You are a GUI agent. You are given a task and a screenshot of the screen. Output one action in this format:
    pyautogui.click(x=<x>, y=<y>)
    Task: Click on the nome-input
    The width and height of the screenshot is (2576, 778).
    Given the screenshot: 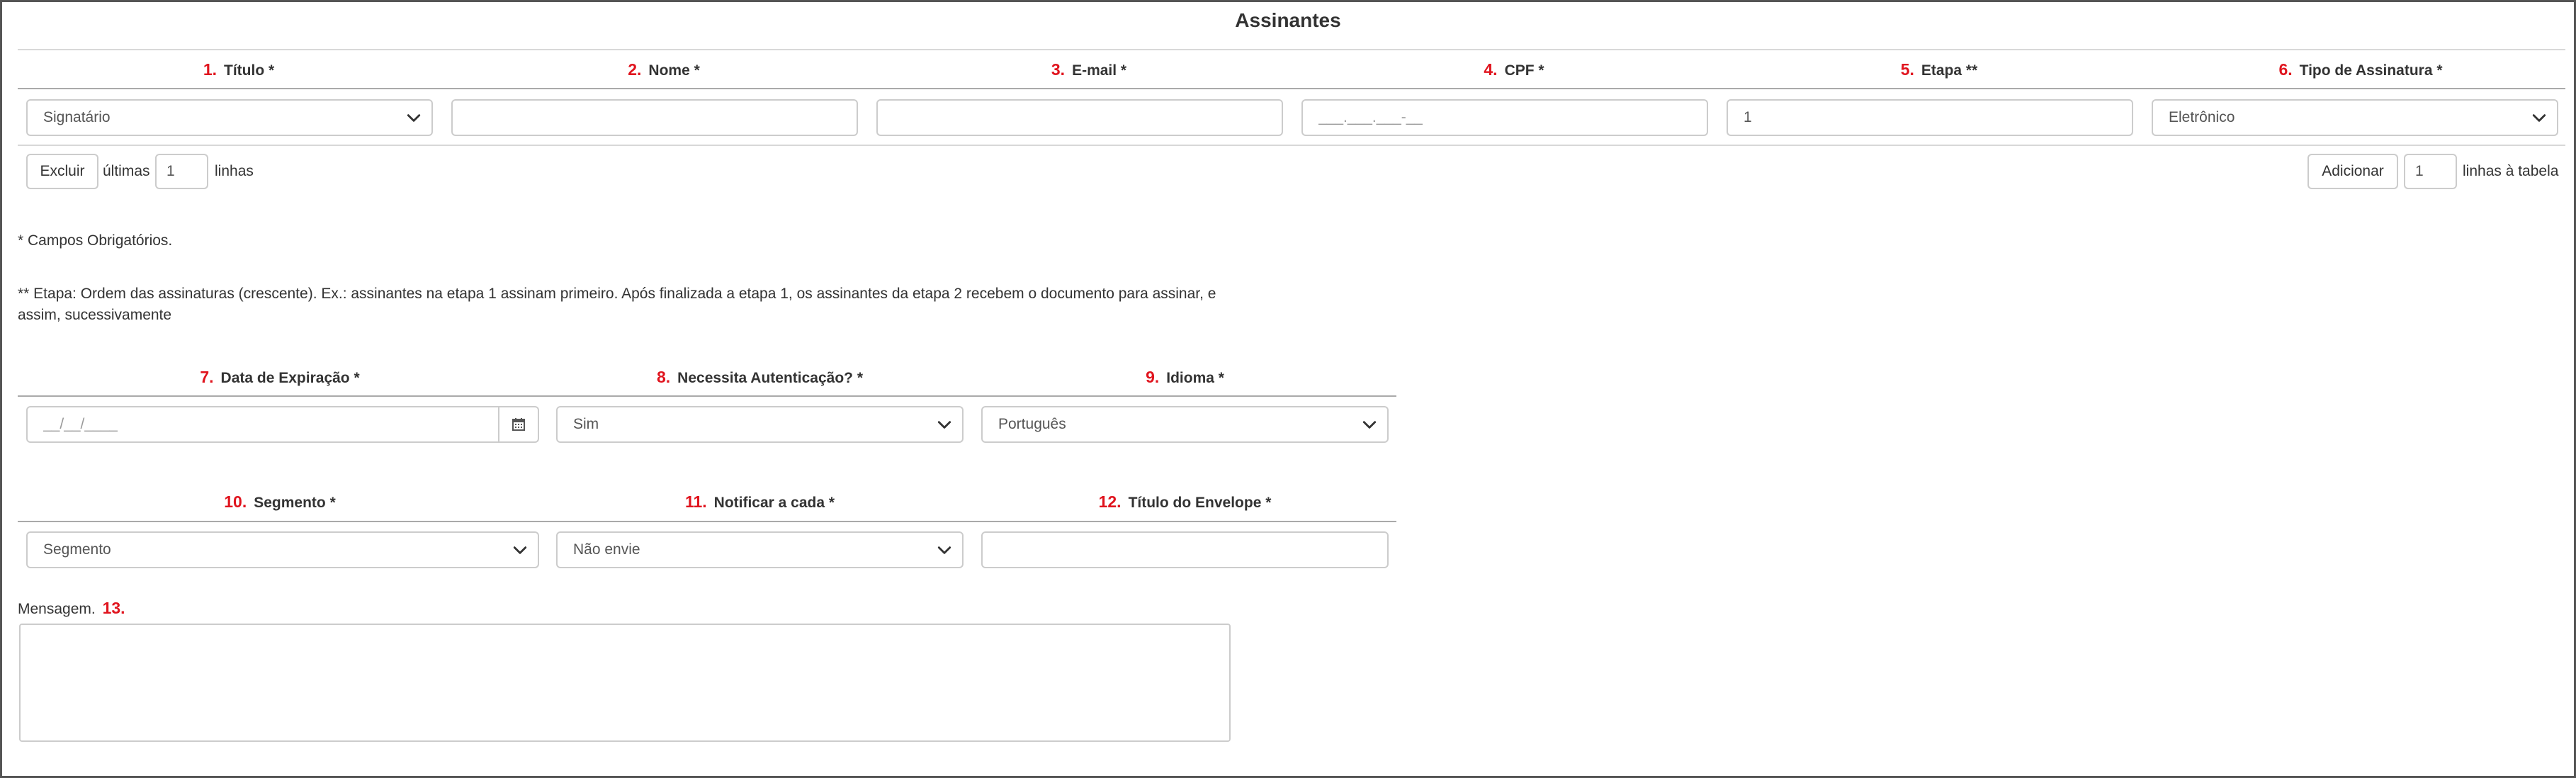 What is the action you would take?
    pyautogui.click(x=654, y=118)
    